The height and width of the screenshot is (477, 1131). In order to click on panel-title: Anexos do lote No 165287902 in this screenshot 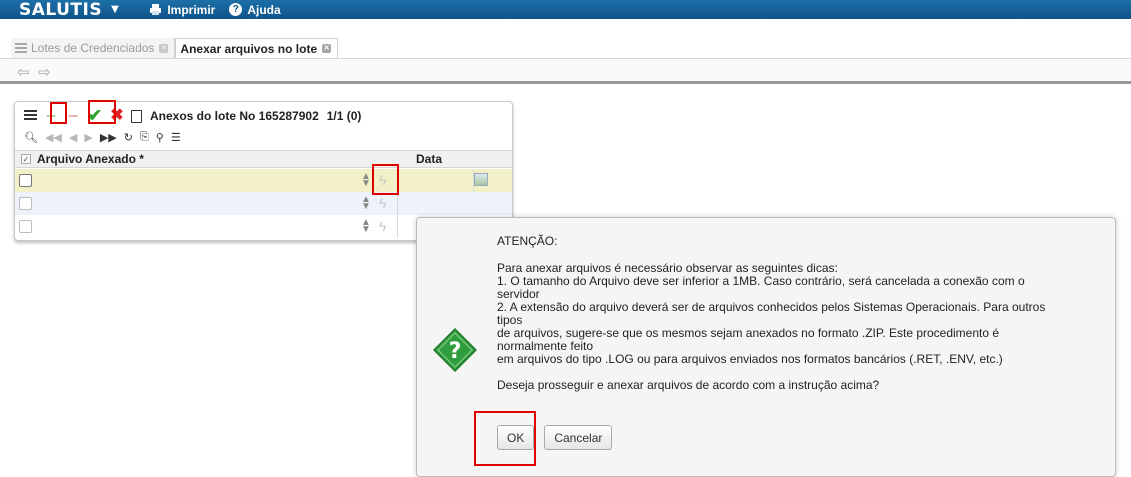, I will do `click(234, 116)`.